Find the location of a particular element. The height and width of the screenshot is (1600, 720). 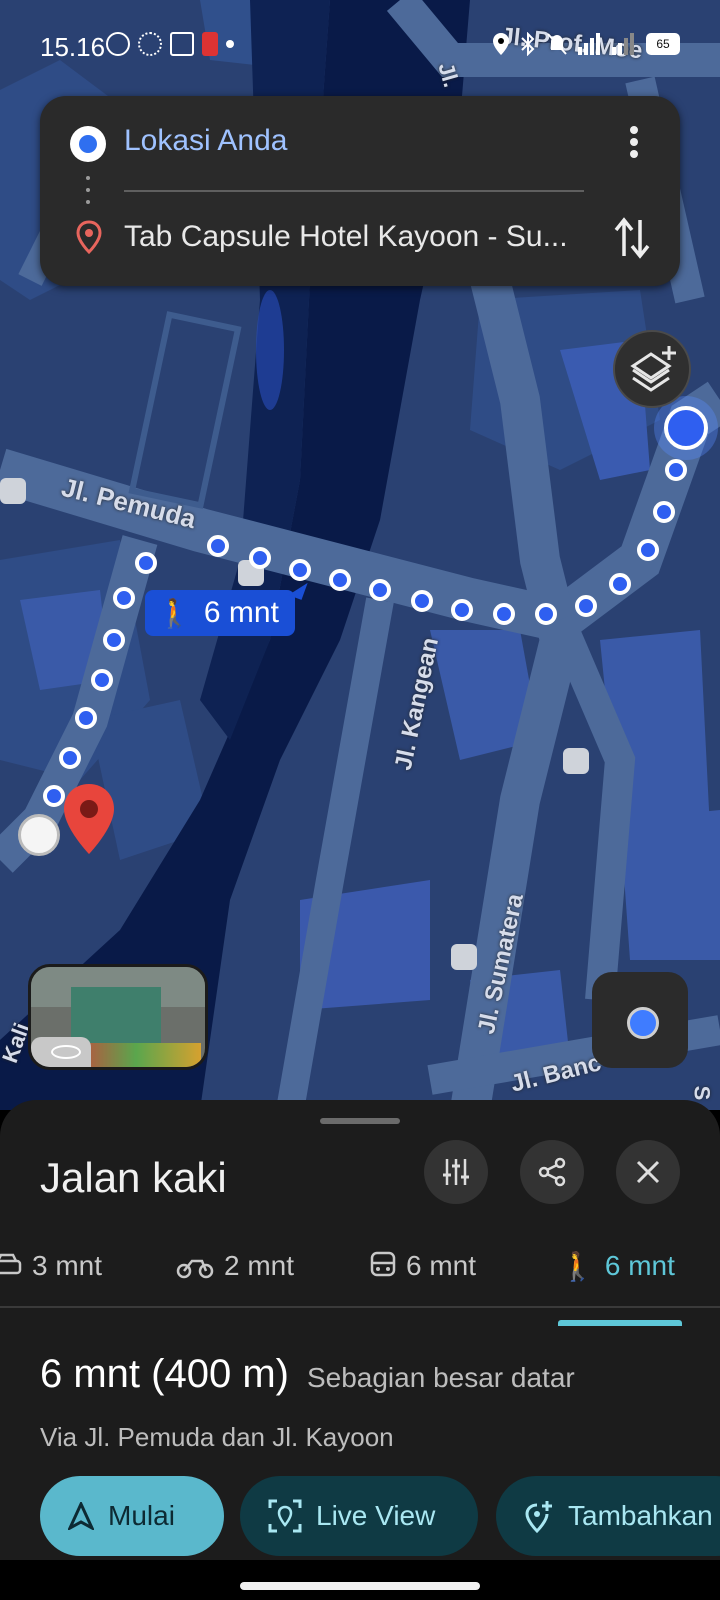

pegman-marker is located at coordinates (39, 835).